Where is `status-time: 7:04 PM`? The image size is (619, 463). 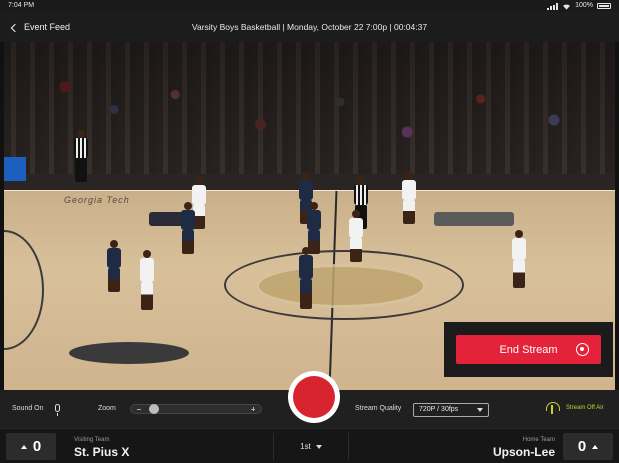 status-time: 7:04 PM is located at coordinates (21, 5).